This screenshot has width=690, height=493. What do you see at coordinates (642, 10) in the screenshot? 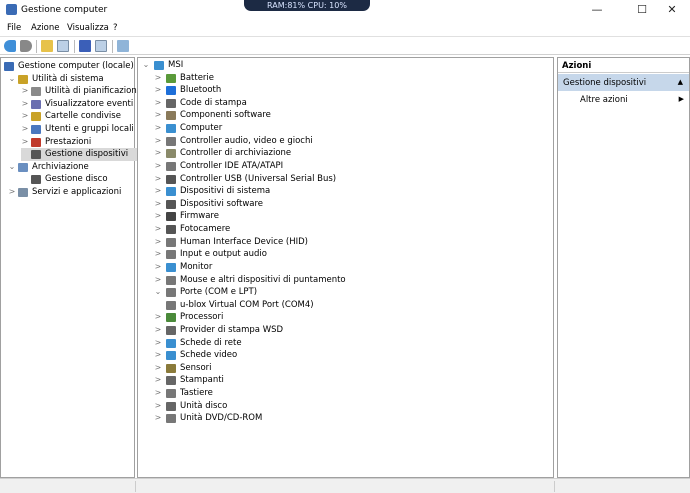
I see `maximize-button: ☐` at bounding box center [642, 10].